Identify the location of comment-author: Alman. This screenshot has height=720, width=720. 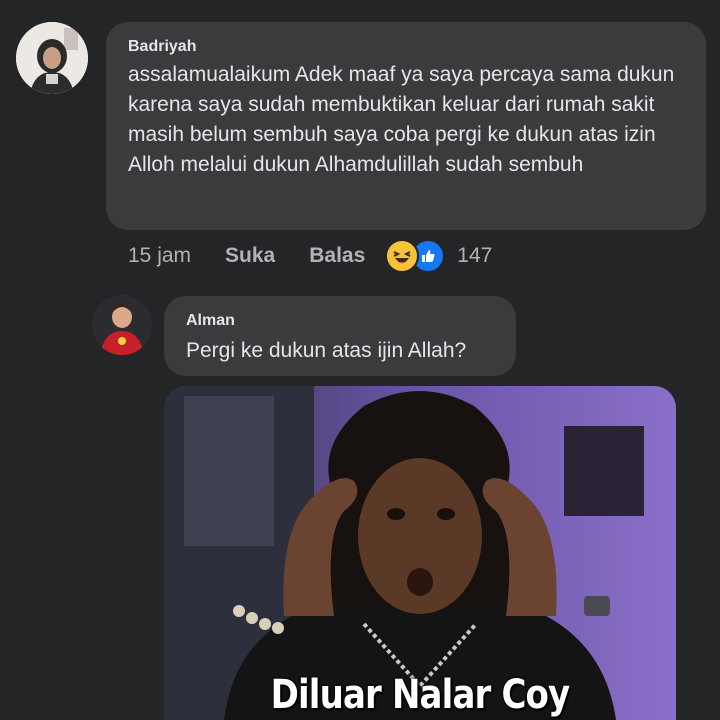
(210, 321).